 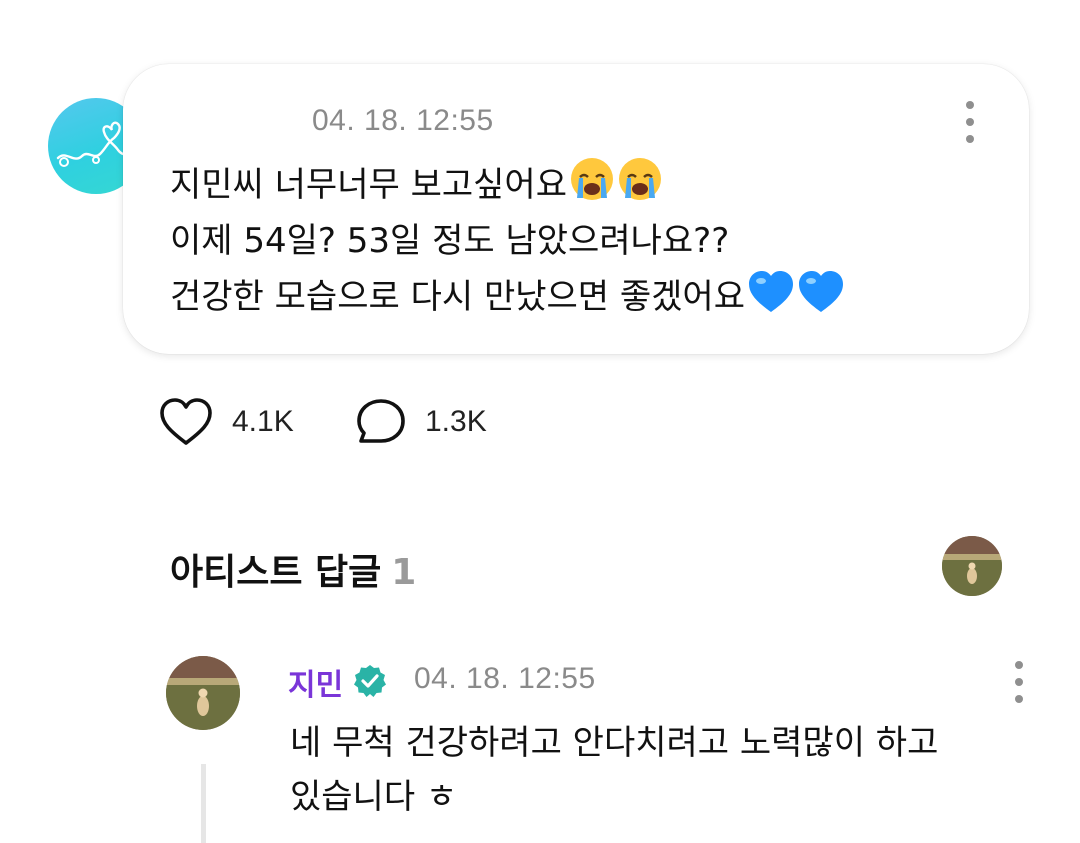 I want to click on post-author-name-redacted, so click(x=245, y=123).